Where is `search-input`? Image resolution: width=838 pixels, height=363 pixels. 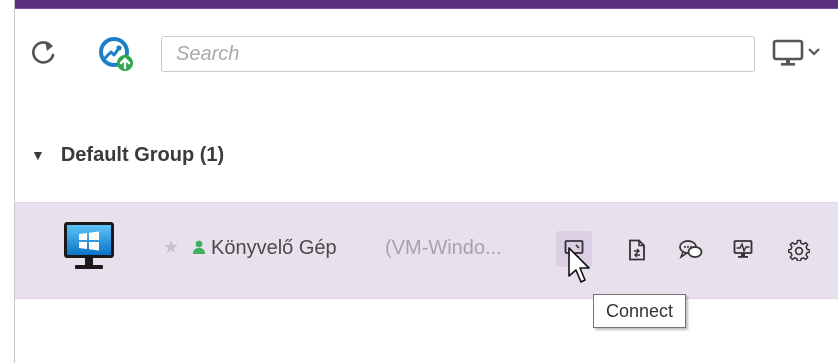 search-input is located at coordinates (458, 54).